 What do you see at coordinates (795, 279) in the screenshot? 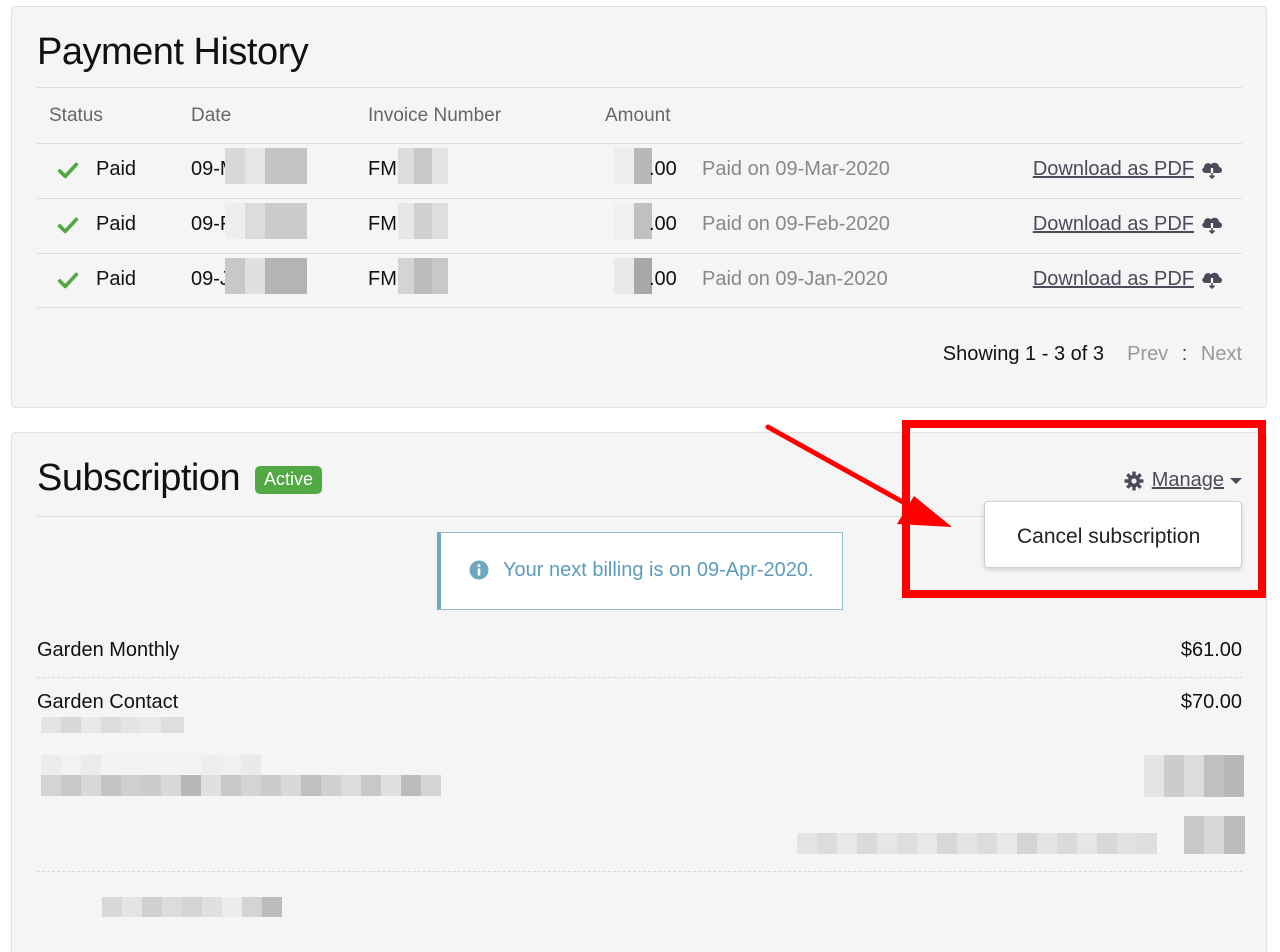
I see `paid-on-text: Paid on 09-Jan-2020` at bounding box center [795, 279].